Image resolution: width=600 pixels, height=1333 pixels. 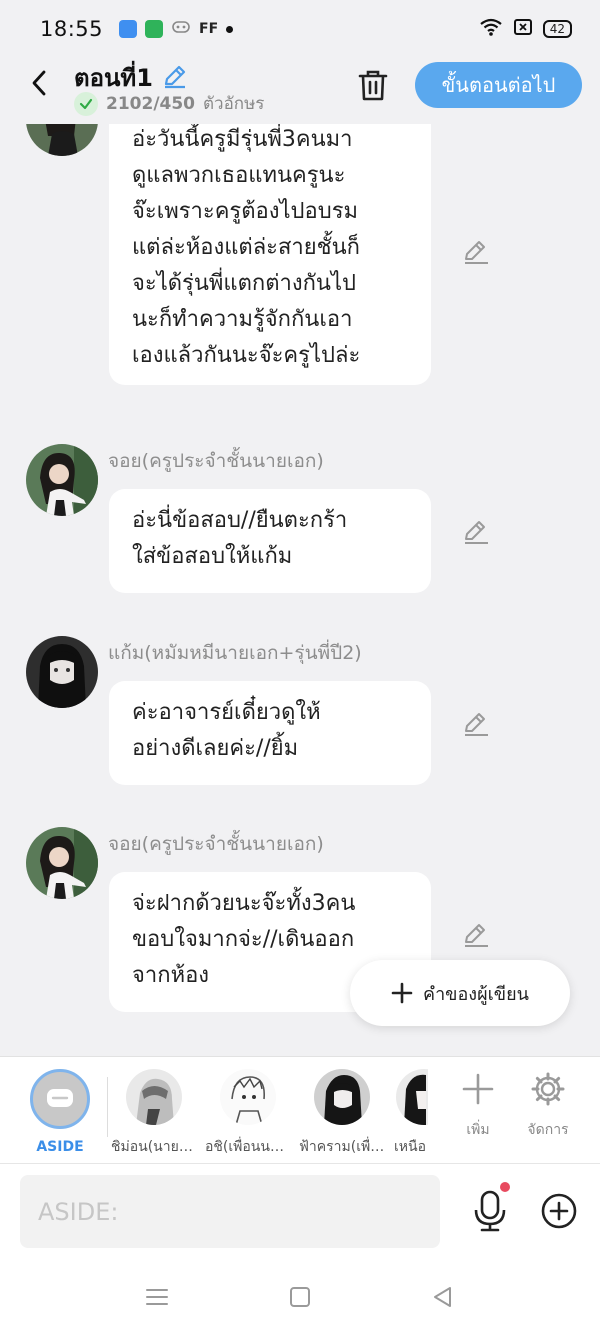 I want to click on character-count-unit: ตัวอักษร, so click(x=234, y=104).